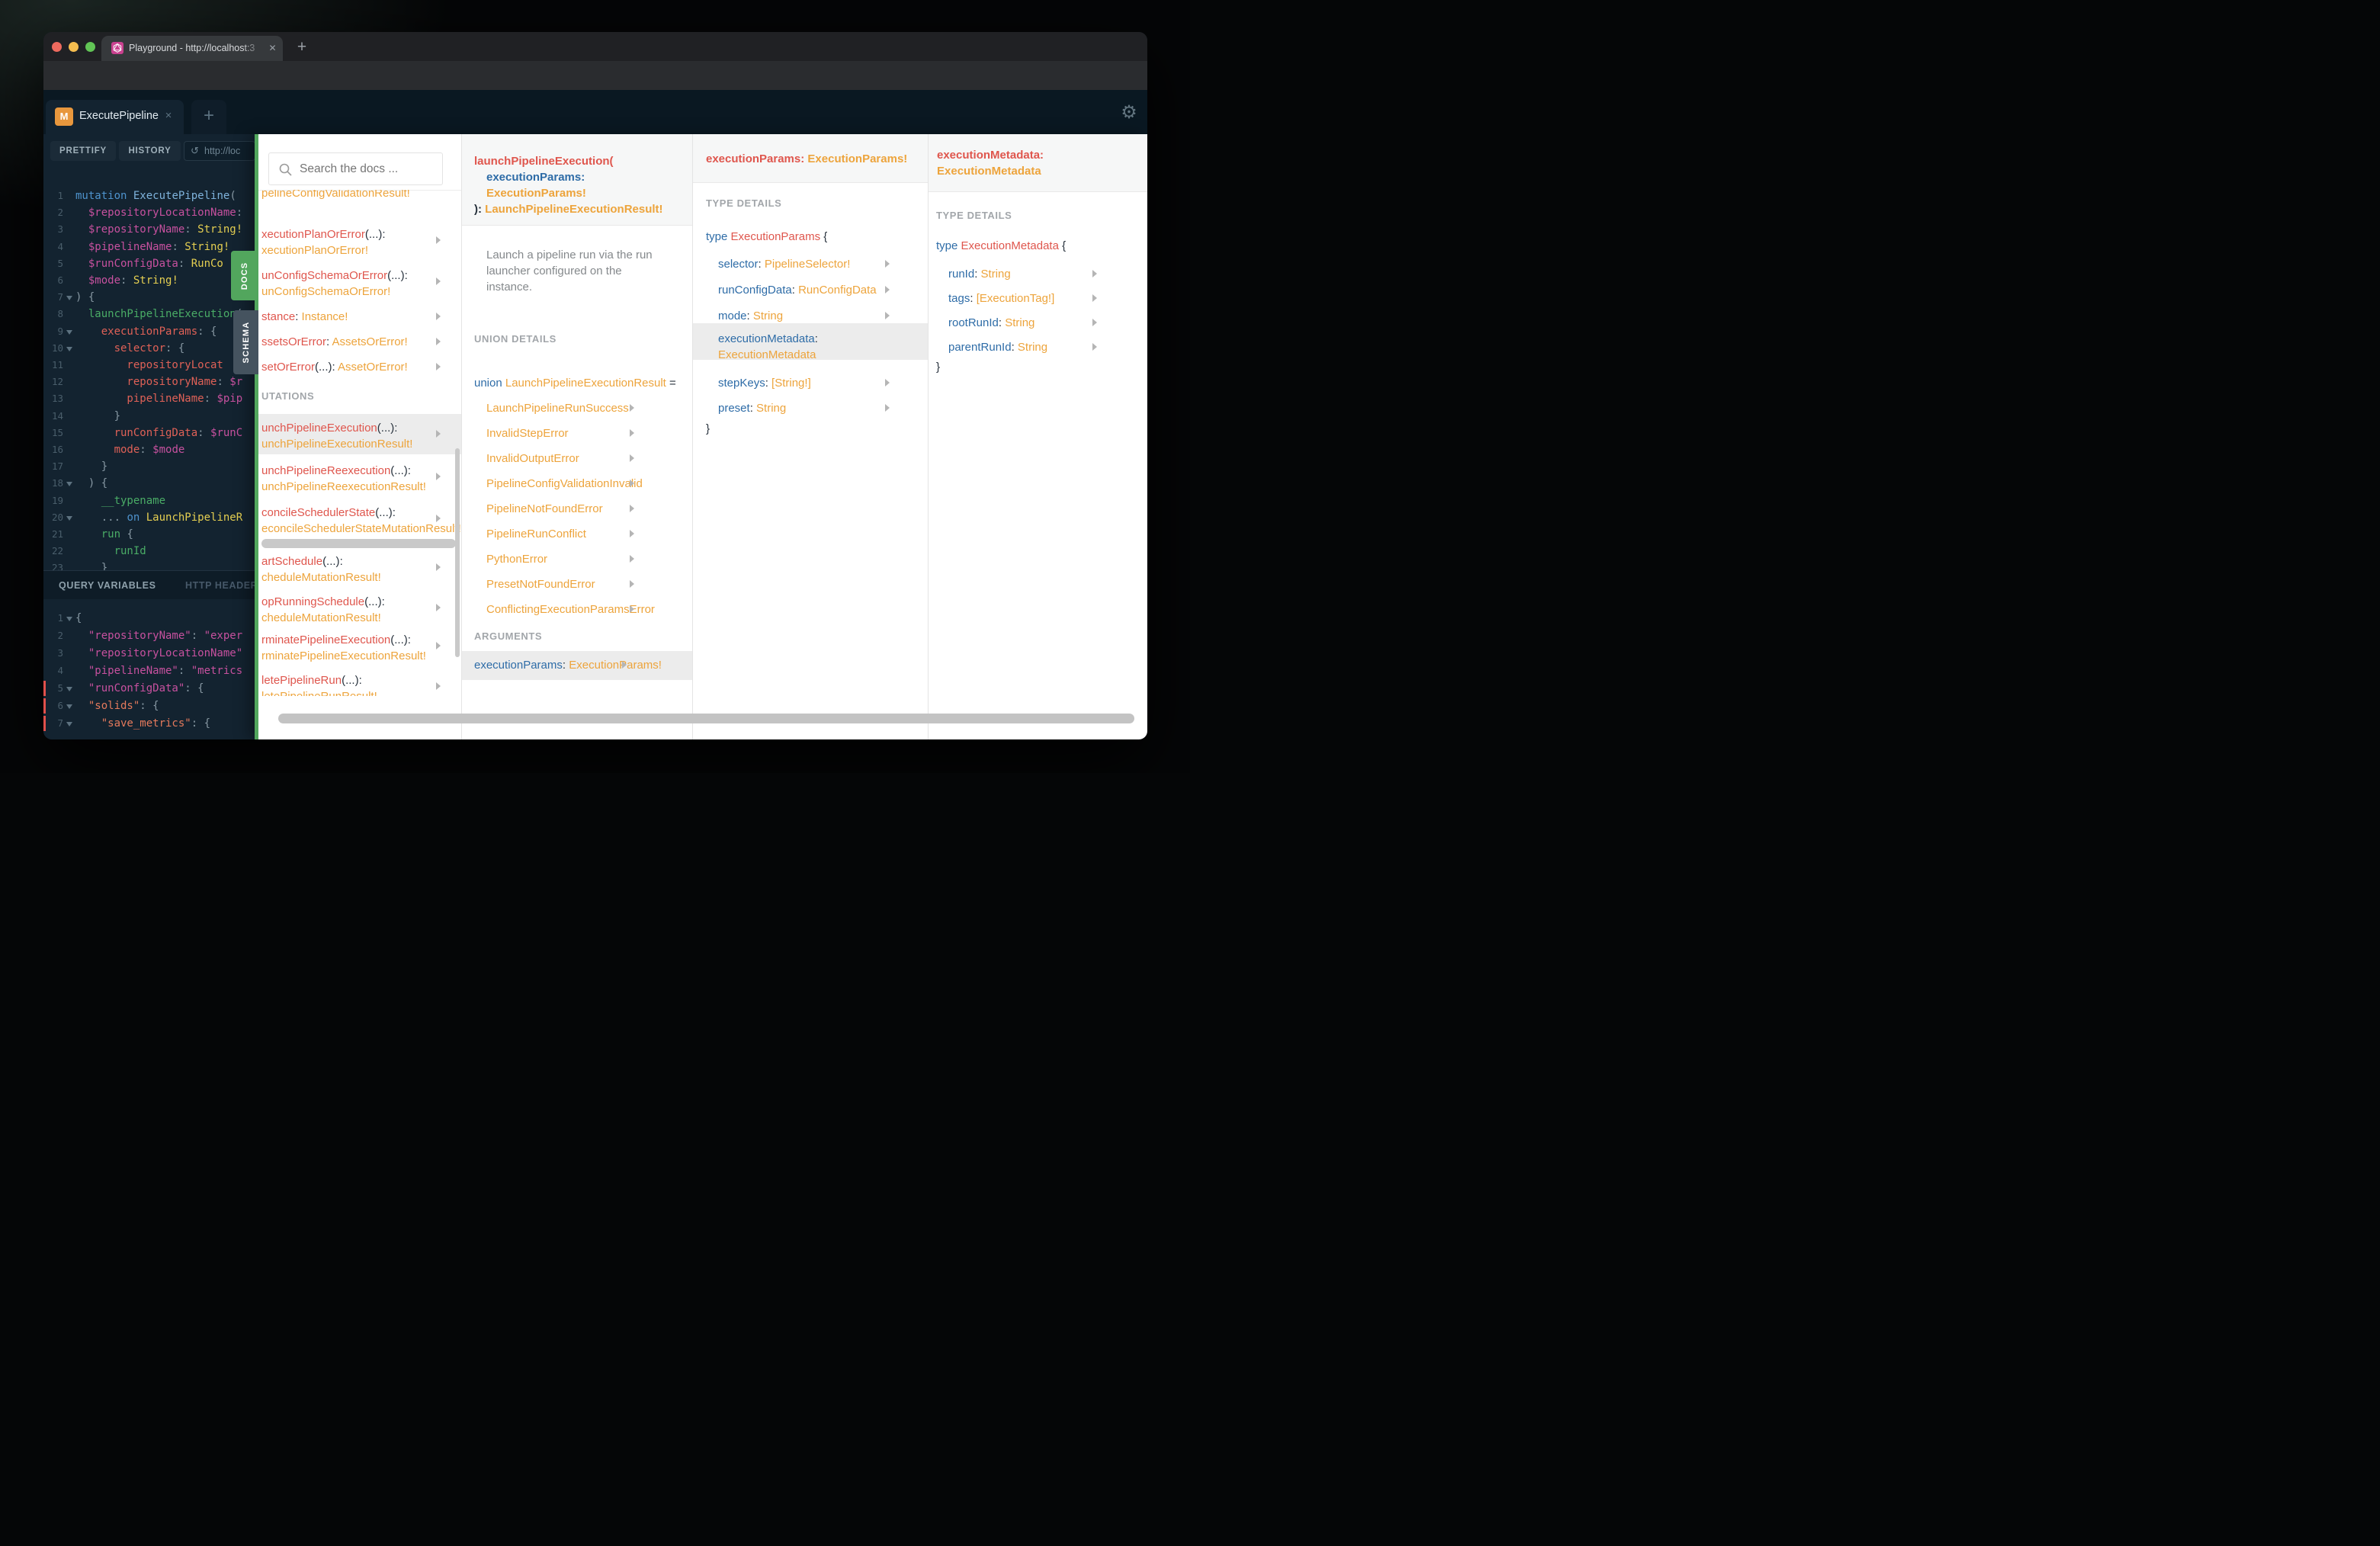  I want to click on editor-line: run {, so click(104, 534).